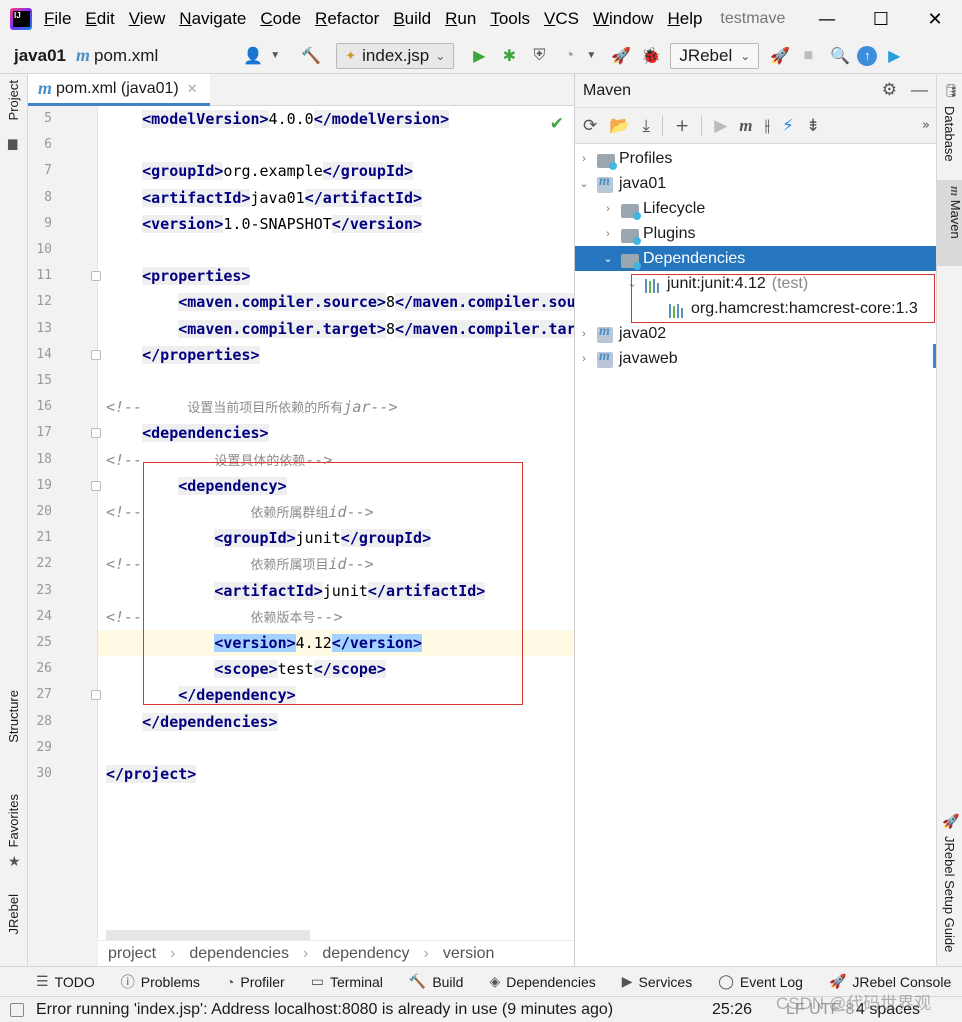 The width and height of the screenshot is (962, 1022). I want to click on menu-view: View, so click(147, 19).